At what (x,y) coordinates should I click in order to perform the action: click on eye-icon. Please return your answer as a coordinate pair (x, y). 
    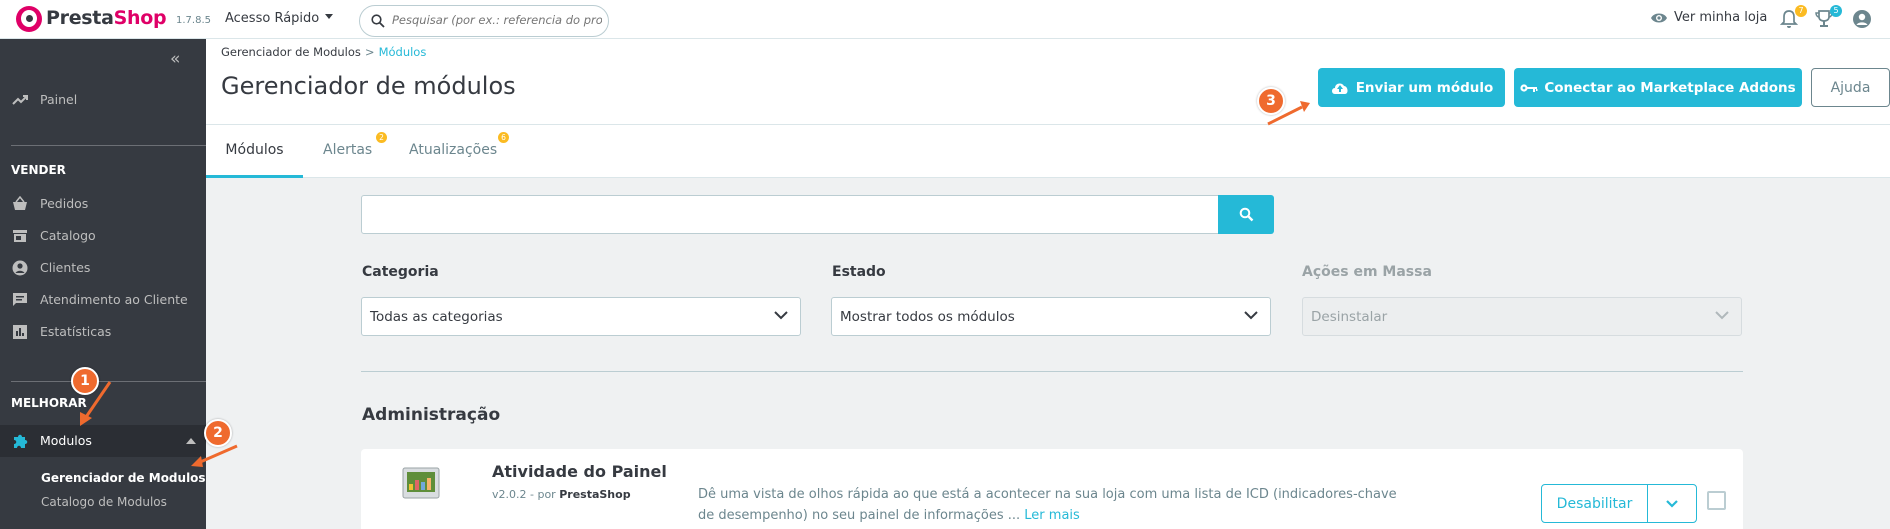
    Looking at the image, I should click on (1659, 17).